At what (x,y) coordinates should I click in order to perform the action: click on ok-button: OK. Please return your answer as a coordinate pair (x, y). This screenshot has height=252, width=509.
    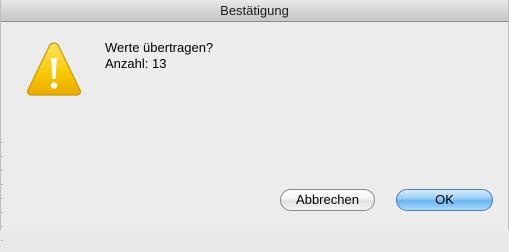
    Looking at the image, I should click on (444, 200).